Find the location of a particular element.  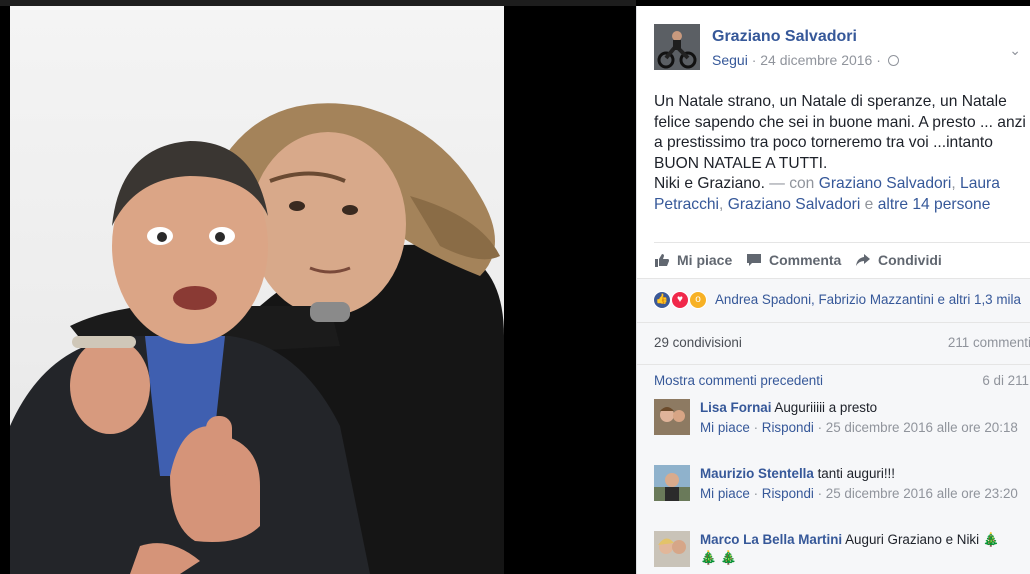

comment-label: Commenta is located at coordinates (805, 260).